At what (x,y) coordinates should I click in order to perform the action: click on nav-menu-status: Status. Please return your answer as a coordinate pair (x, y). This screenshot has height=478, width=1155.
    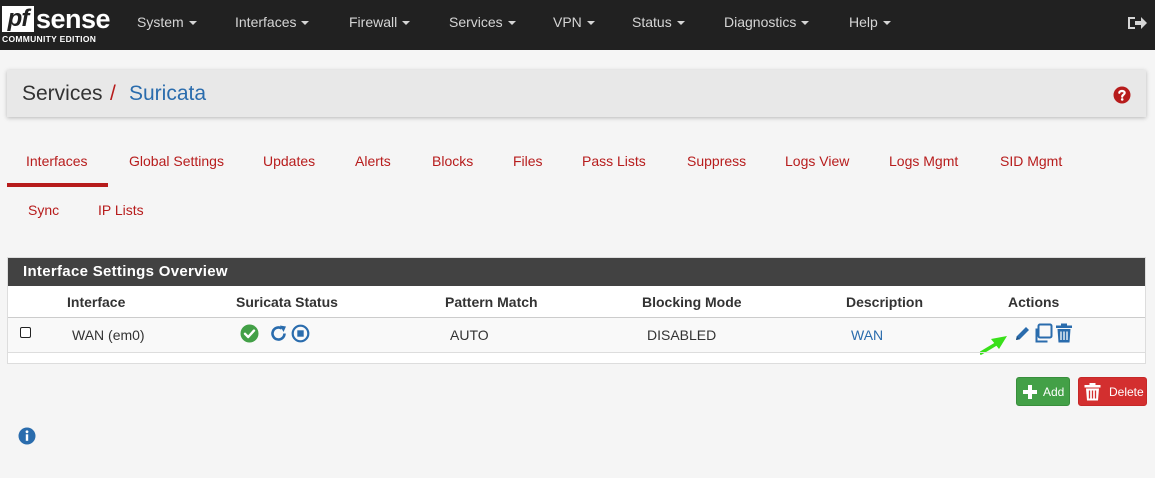
    Looking at the image, I should click on (658, 25).